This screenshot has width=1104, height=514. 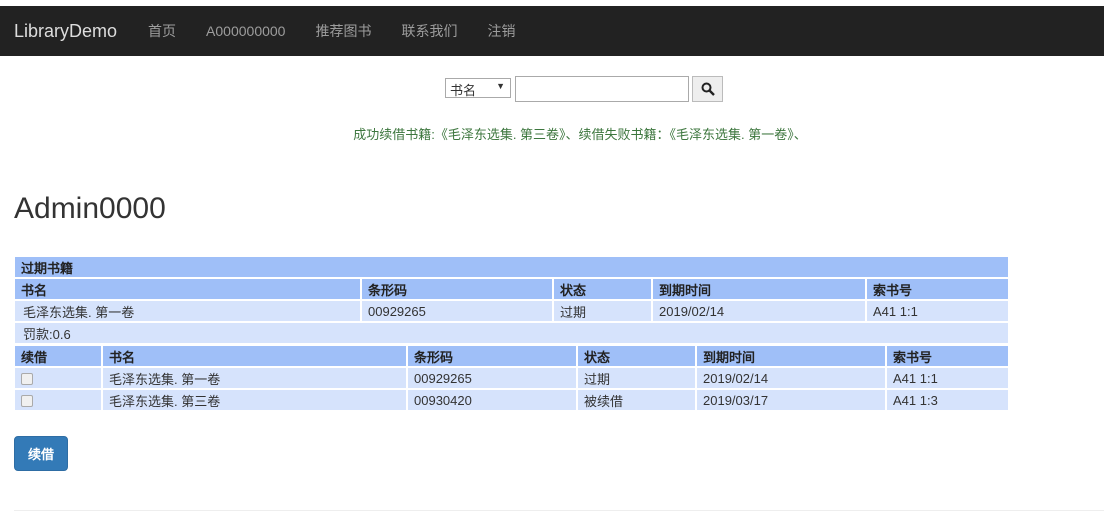 I want to click on nav-home: 首页, so click(x=162, y=31).